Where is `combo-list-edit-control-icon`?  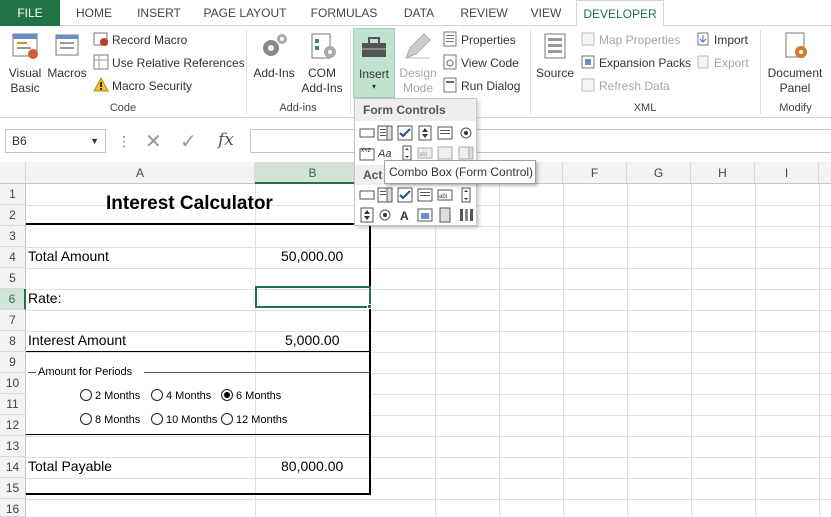 combo-list-edit-control-icon is located at coordinates (445, 153).